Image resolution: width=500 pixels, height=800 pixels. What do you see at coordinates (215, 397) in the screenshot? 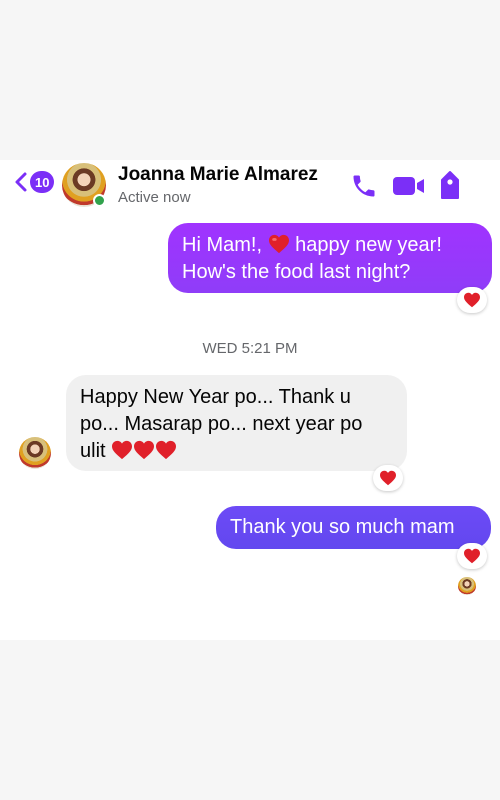
I see `message-line: Happy New Year po... Thank u` at bounding box center [215, 397].